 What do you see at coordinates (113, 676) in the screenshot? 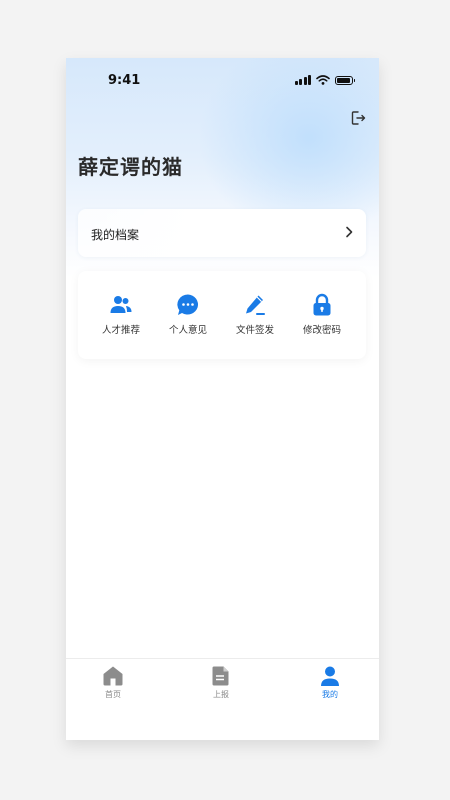
I see `home-icon` at bounding box center [113, 676].